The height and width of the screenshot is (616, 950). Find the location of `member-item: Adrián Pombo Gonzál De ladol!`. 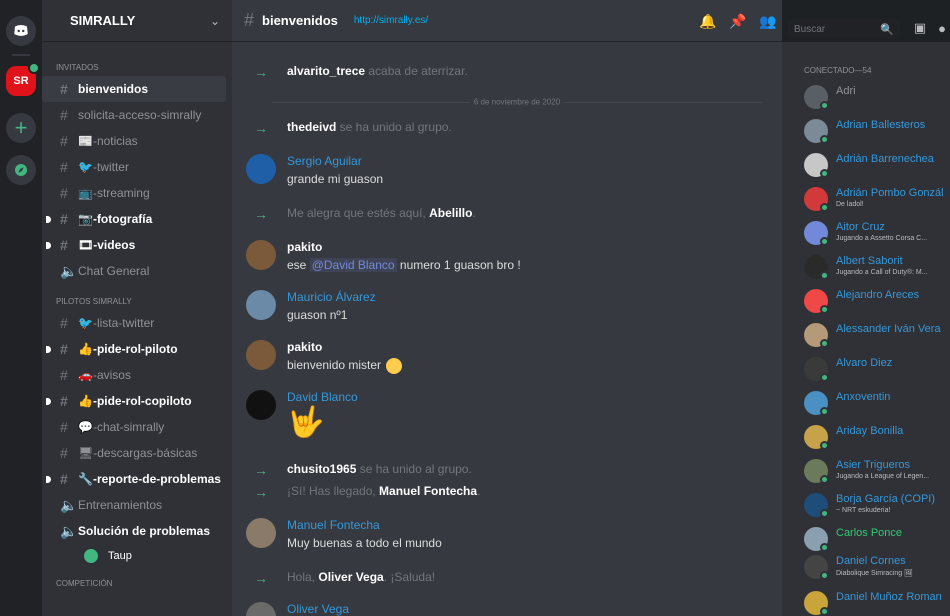

member-item: Adrián Pombo Gonzál De ladol! is located at coordinates (874, 200).